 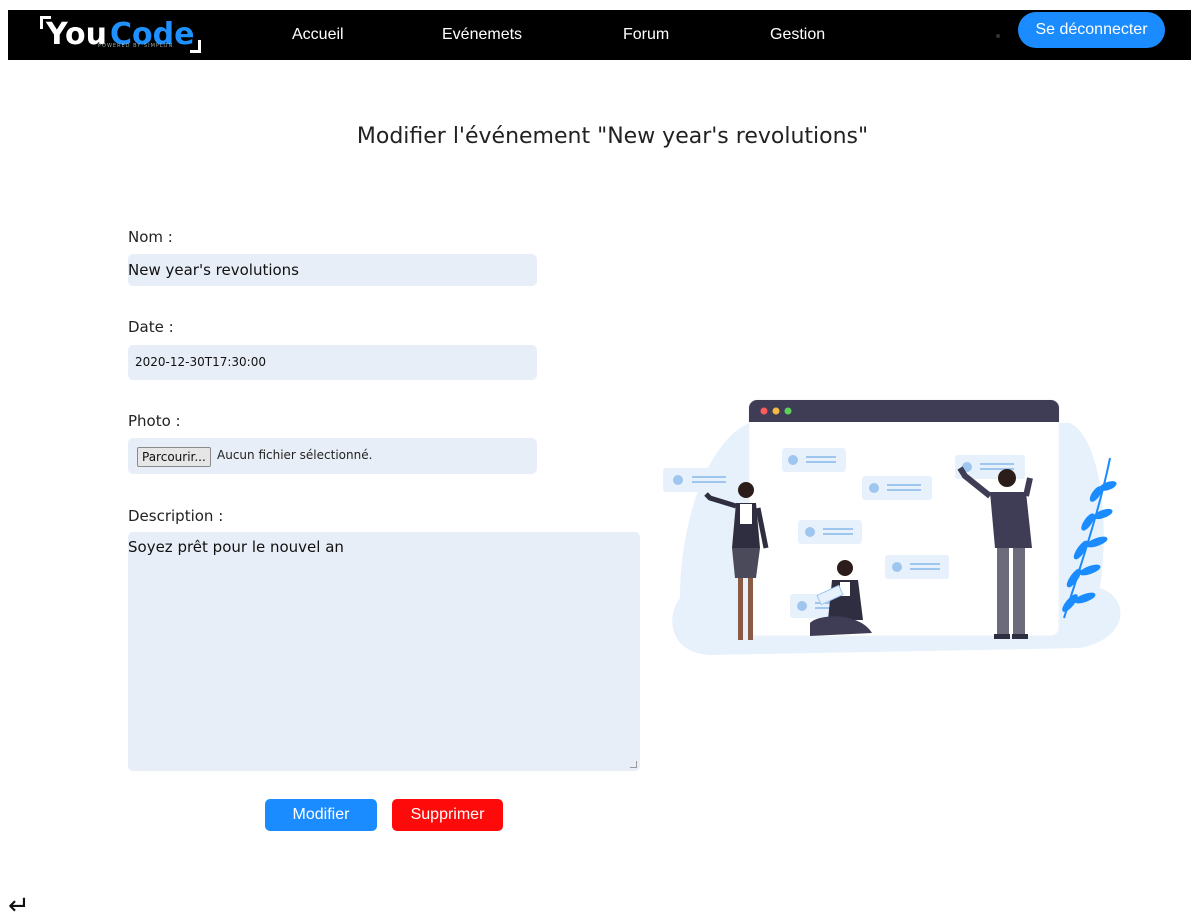 I want to click on logo-text-code: Code, so click(x=152, y=34).